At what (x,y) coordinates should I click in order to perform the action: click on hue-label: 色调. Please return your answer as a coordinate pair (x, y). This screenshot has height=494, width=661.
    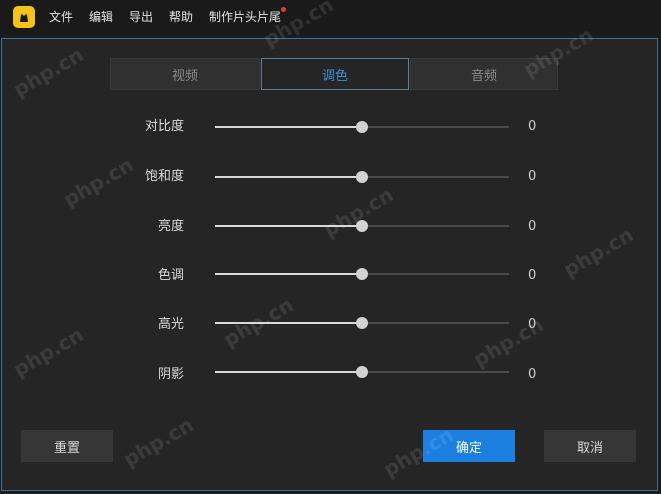
    Looking at the image, I should click on (170, 275).